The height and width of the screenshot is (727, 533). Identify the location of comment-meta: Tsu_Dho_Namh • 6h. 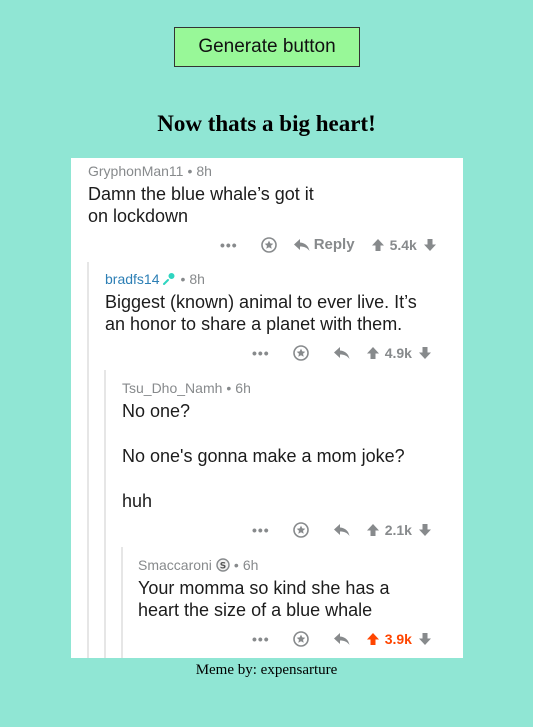
(186, 388).